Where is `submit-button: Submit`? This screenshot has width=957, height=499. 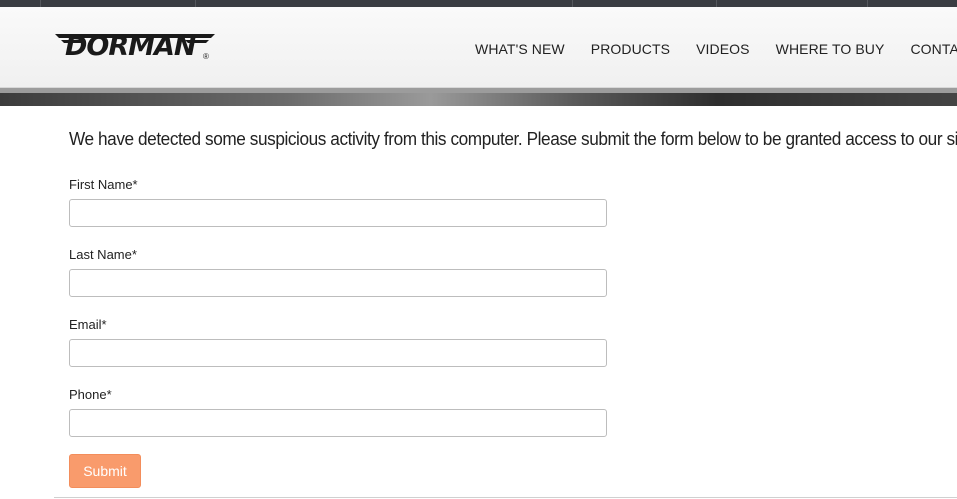 submit-button: Submit is located at coordinates (105, 471).